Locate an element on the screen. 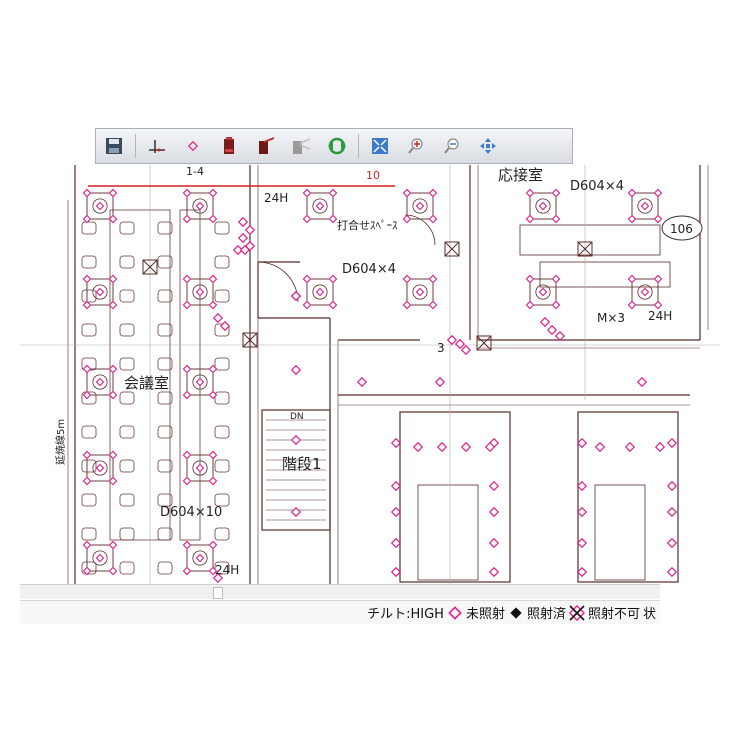 This screenshot has height=750, width=750. not-possible-icon is located at coordinates (576, 612).